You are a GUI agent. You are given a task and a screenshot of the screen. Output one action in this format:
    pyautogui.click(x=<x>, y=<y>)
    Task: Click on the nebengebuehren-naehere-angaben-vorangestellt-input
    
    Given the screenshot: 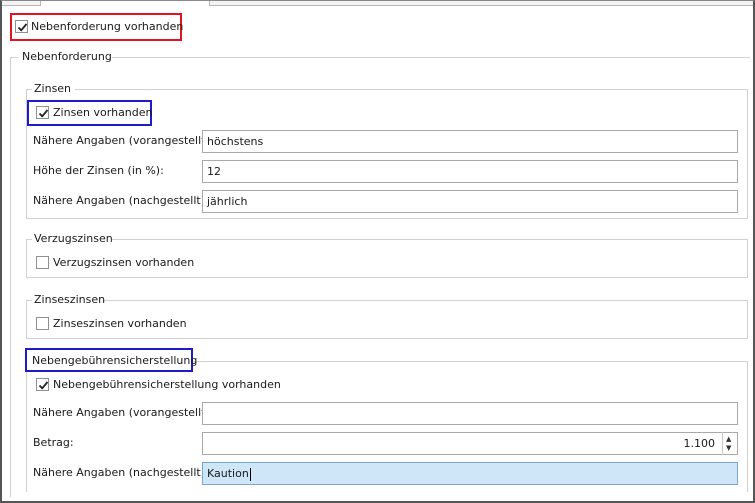 What is the action you would take?
    pyautogui.click(x=470, y=413)
    